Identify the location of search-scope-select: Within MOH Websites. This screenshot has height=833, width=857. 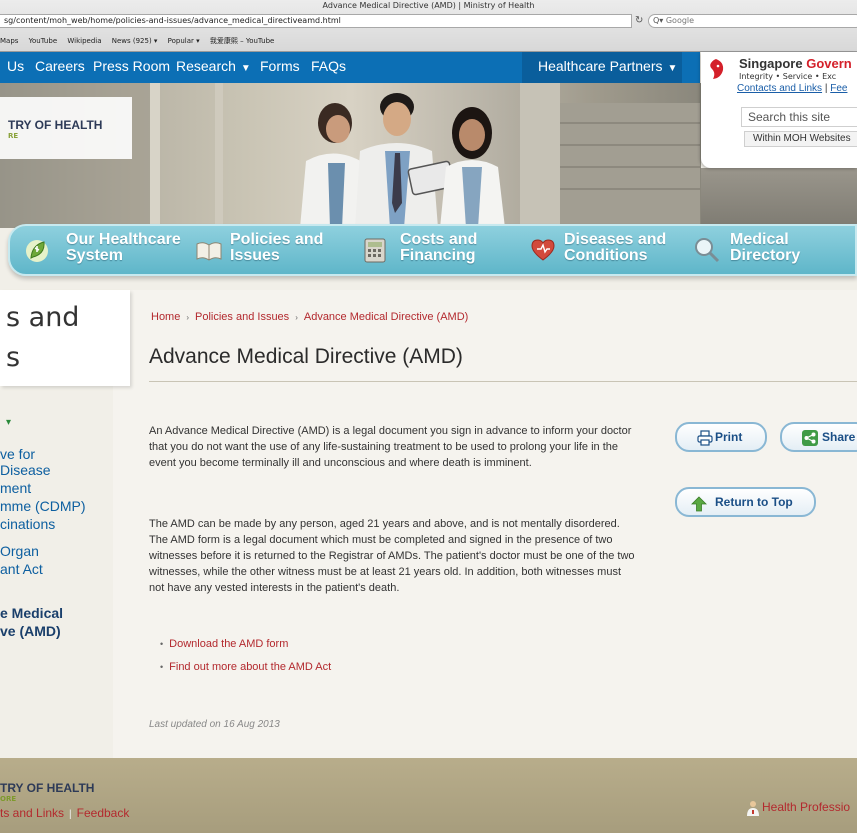
(800, 139).